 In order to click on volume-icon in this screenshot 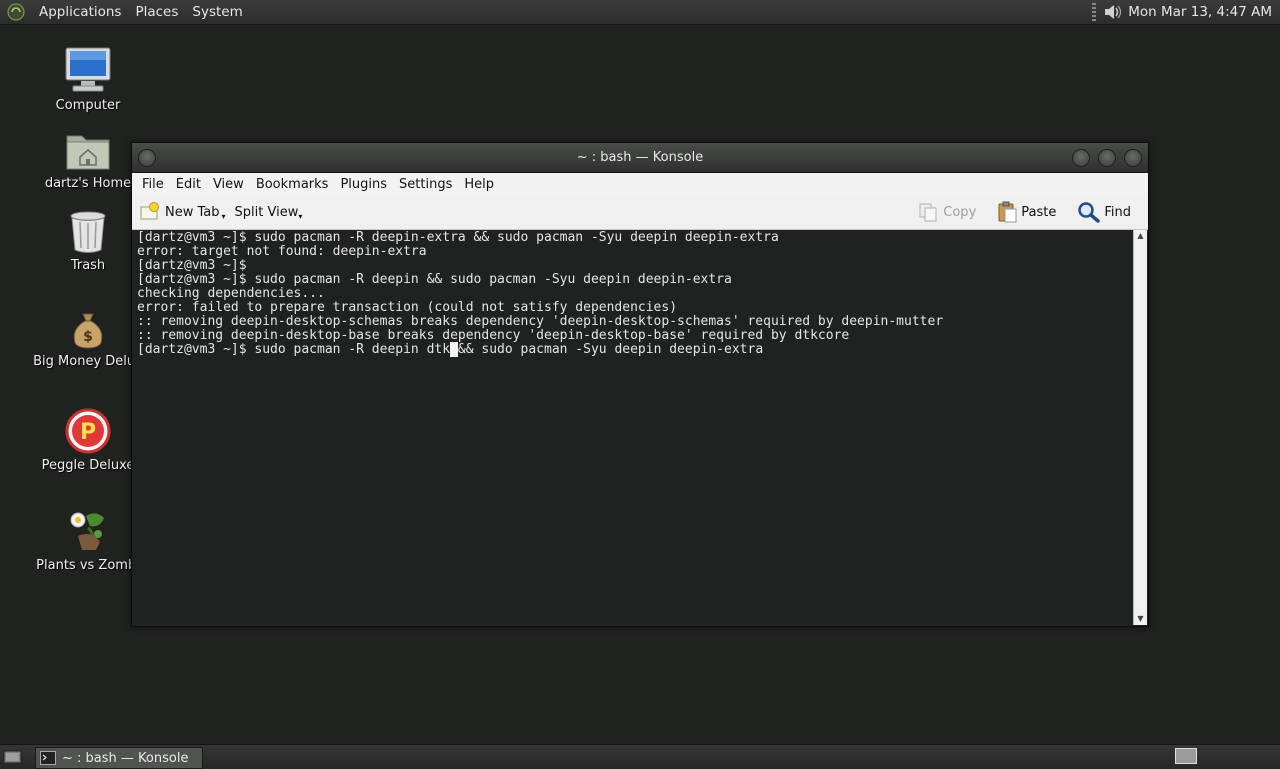, I will do `click(1112, 12)`.